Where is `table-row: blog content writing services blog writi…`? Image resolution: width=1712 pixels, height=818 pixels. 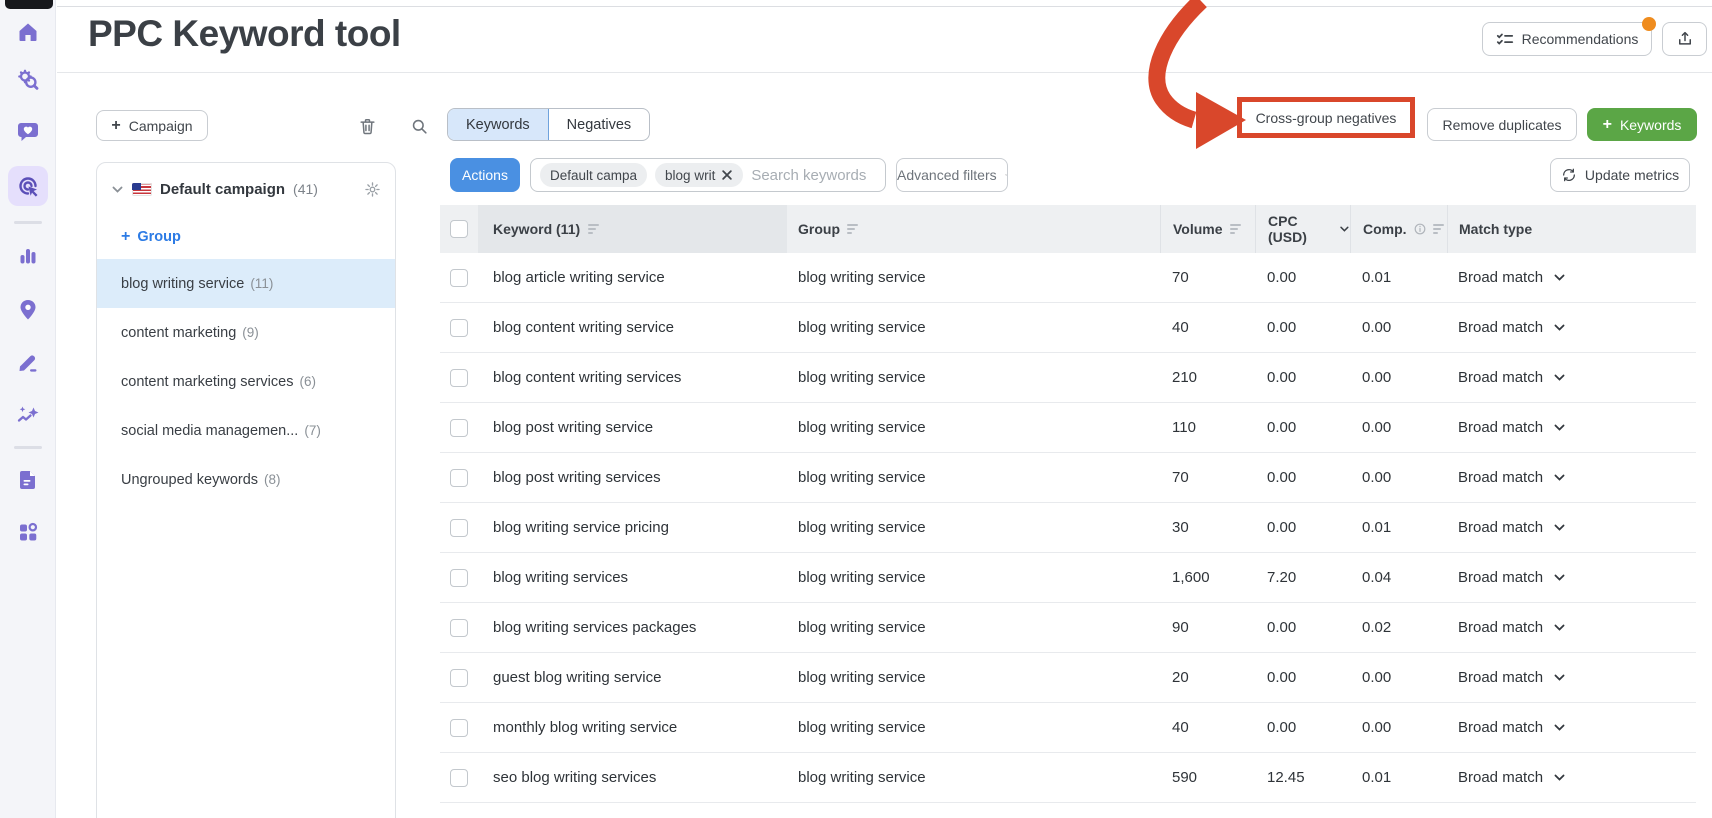
table-row: blog content writing services blog writi… is located at coordinates (1068, 378).